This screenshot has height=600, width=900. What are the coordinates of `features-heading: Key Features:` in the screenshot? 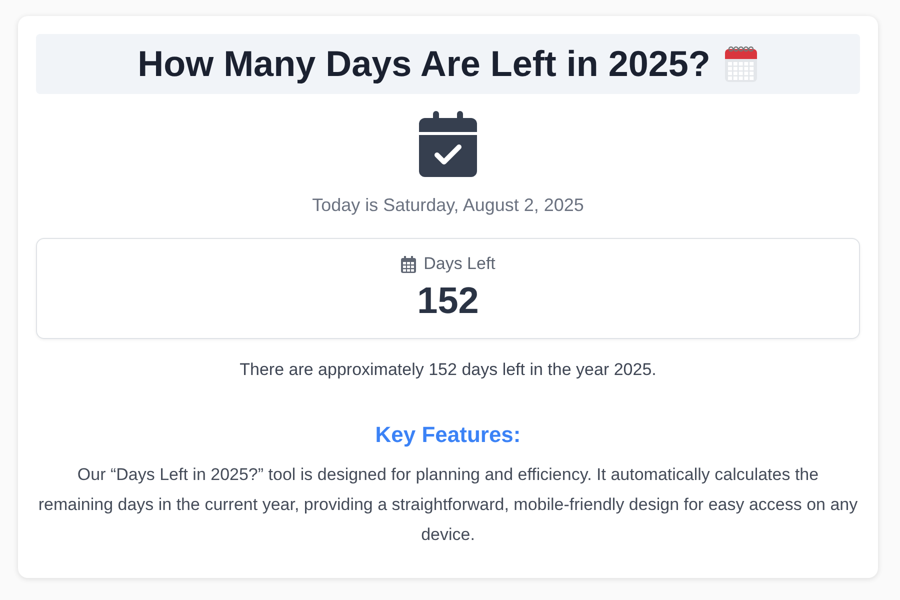 It's located at (448, 435).